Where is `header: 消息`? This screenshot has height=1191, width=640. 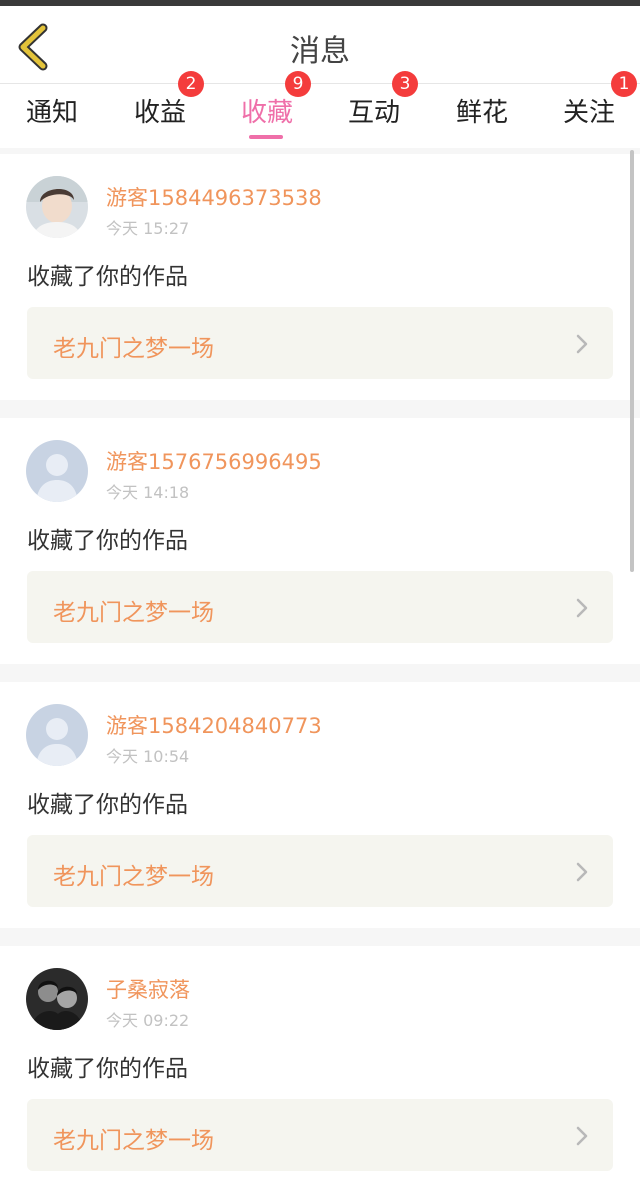 header: 消息 is located at coordinates (320, 45).